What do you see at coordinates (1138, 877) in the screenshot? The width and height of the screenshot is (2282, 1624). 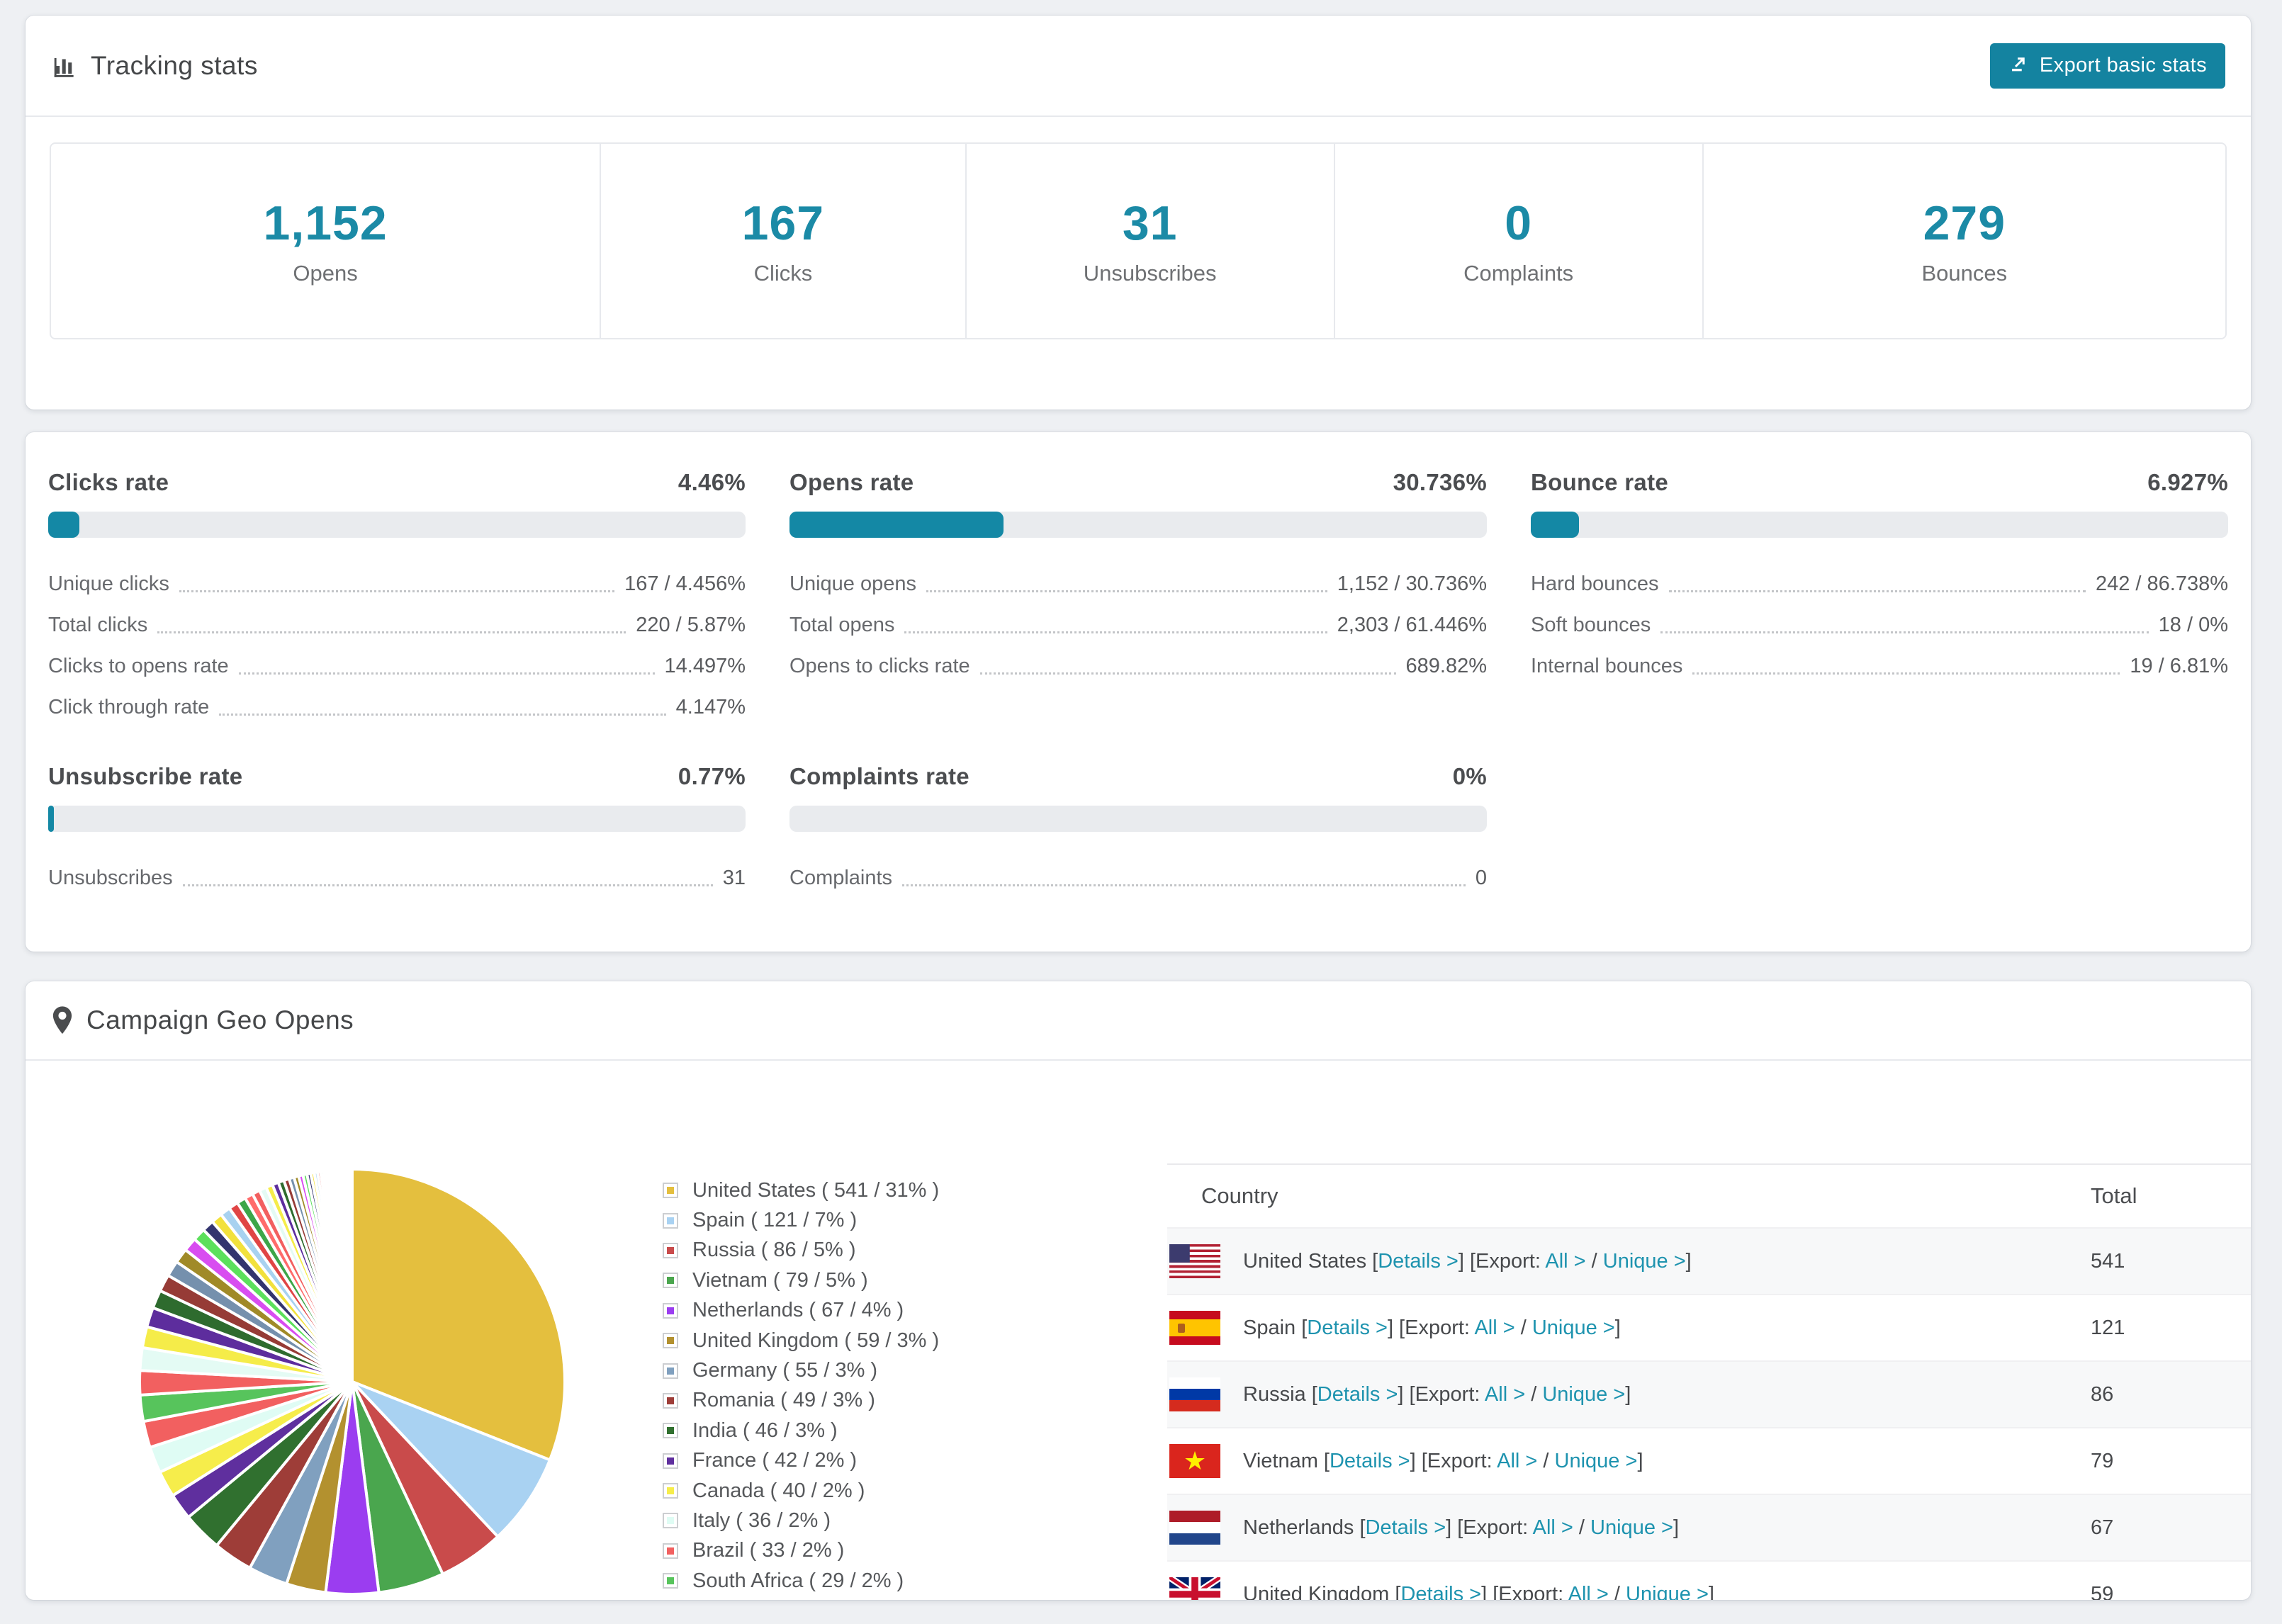 I see `rate-detail-row: Complaints 0` at bounding box center [1138, 877].